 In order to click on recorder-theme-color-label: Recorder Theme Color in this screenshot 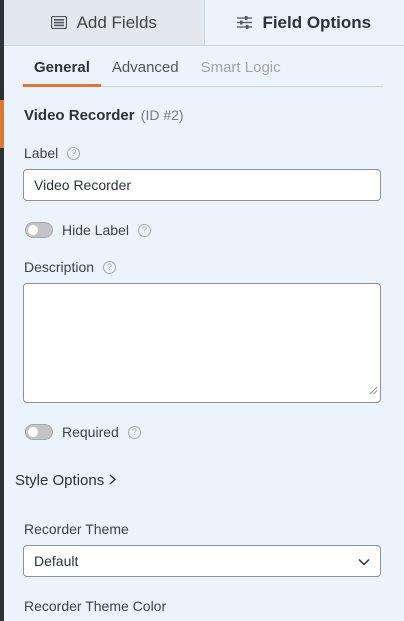, I will do `click(95, 606)`.